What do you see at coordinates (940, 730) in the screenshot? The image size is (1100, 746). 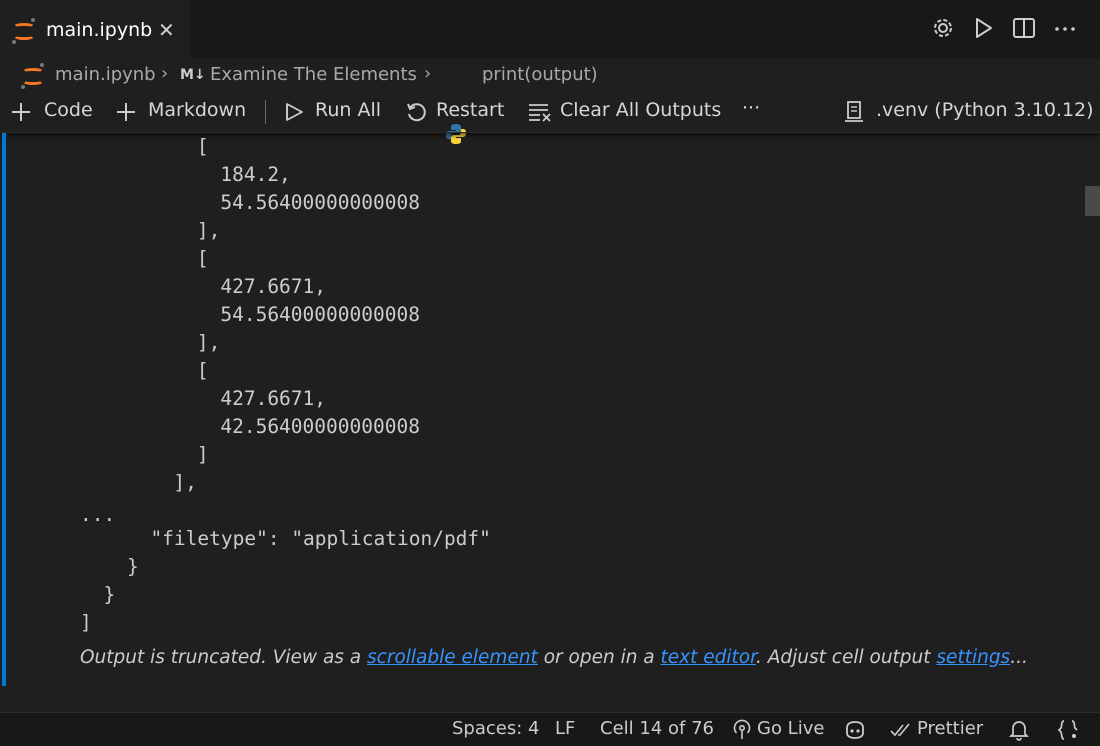 I see `prettier-button: Prettier` at bounding box center [940, 730].